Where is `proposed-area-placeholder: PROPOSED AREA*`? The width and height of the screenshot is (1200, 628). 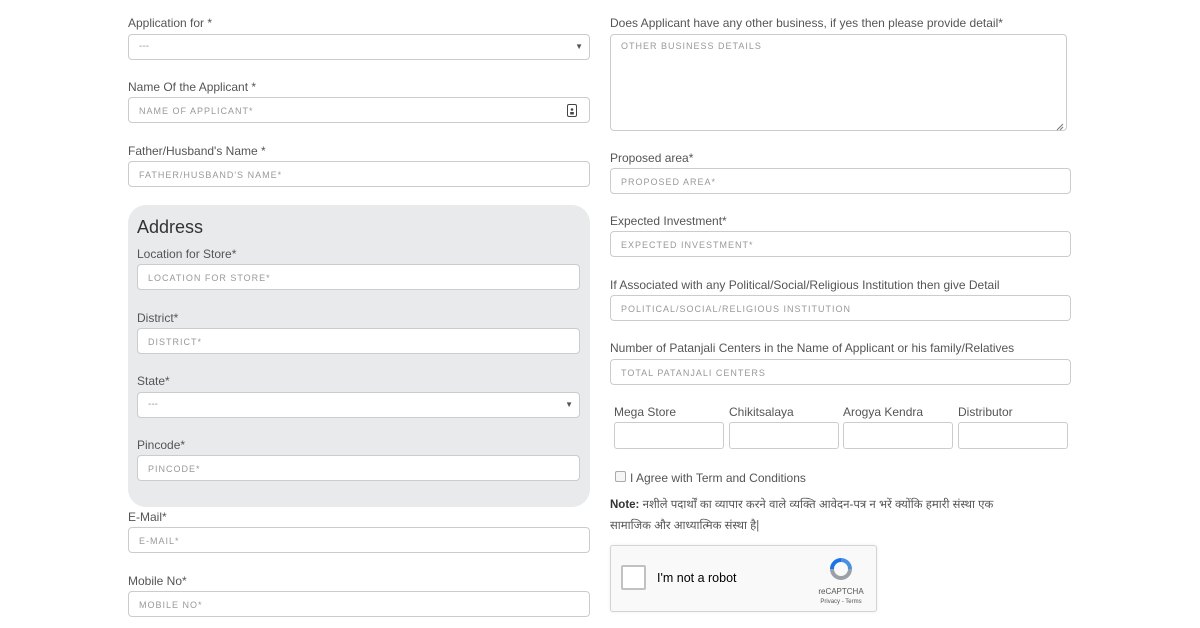 proposed-area-placeholder: PROPOSED AREA* is located at coordinates (669, 182).